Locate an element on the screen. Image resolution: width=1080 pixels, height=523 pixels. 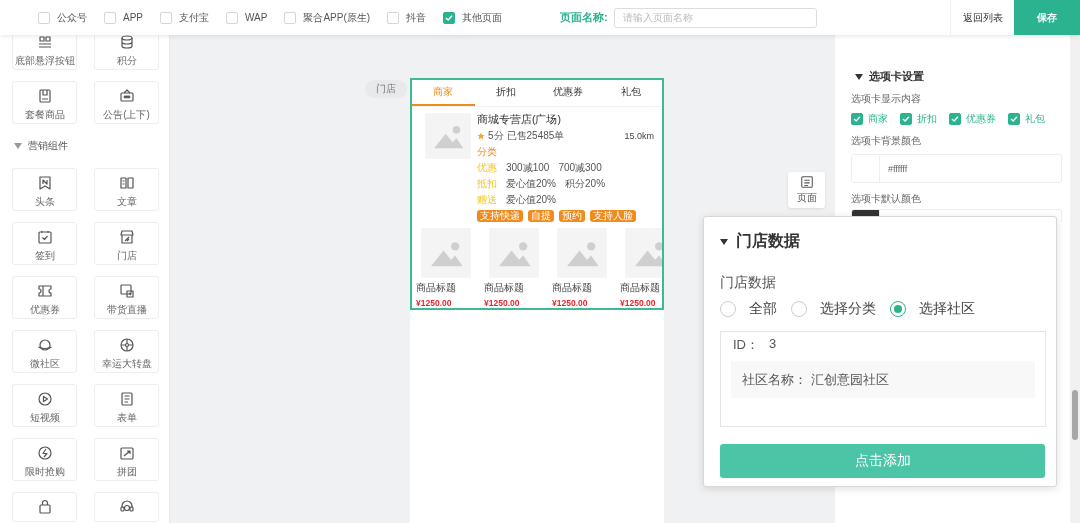
component-tile: 微社区 is located at coordinates (44, 351).